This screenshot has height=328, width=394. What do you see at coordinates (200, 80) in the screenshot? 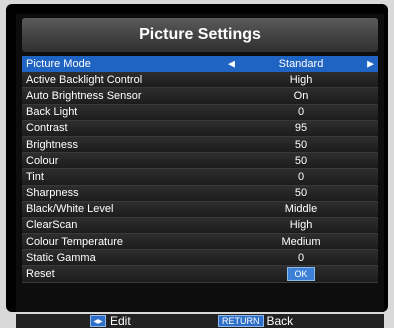
I see `setting-row-active-backlight-control: Active Backlight Control High` at bounding box center [200, 80].